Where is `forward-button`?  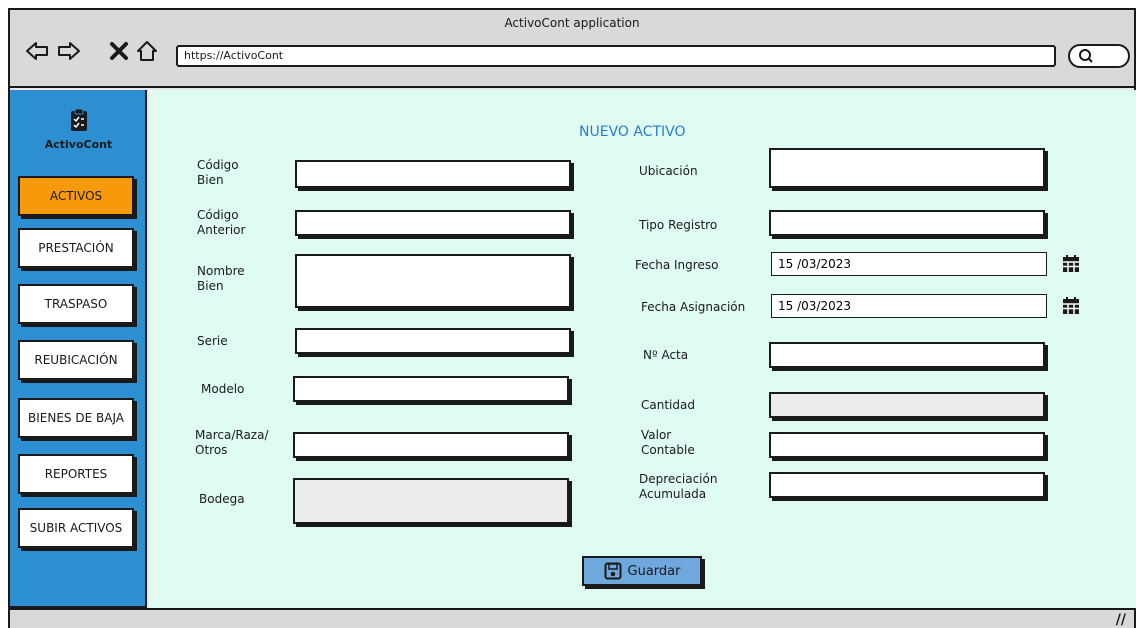
forward-button is located at coordinates (69, 51).